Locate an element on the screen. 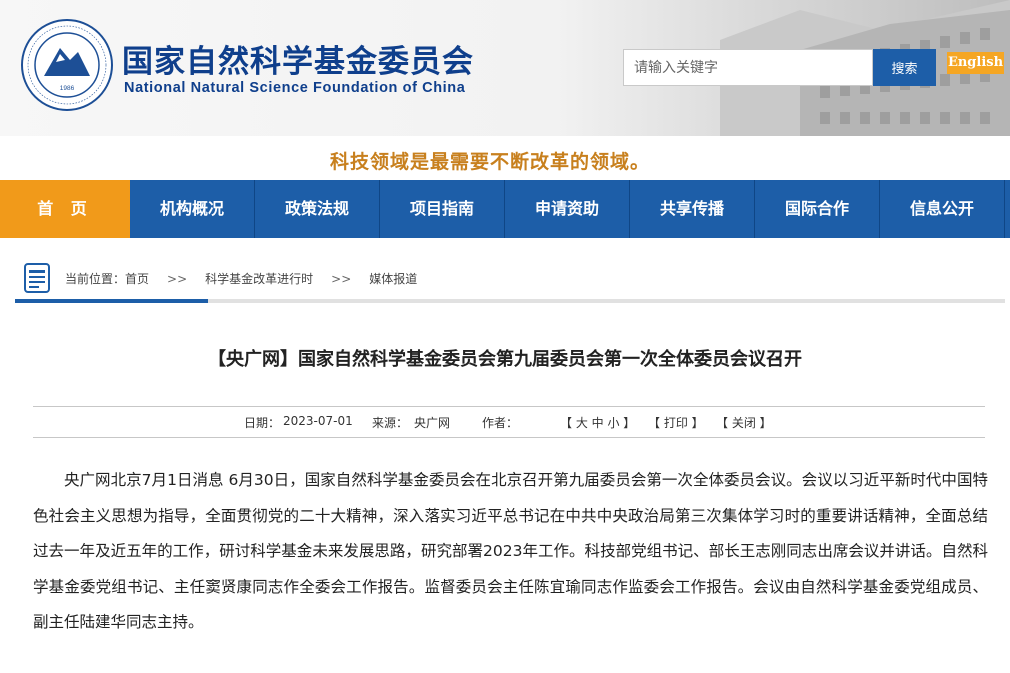  source-label: 来源： is located at coordinates (390, 423).